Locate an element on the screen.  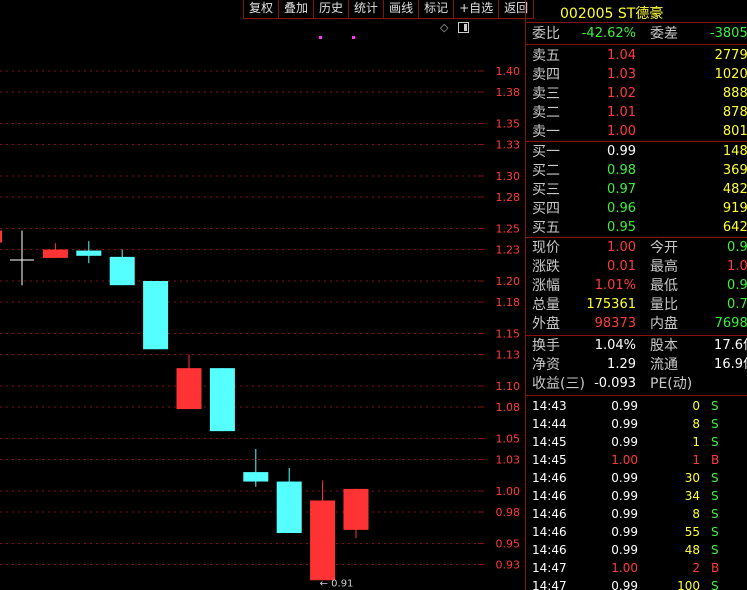
stat-label: 量比 is located at coordinates (664, 305).